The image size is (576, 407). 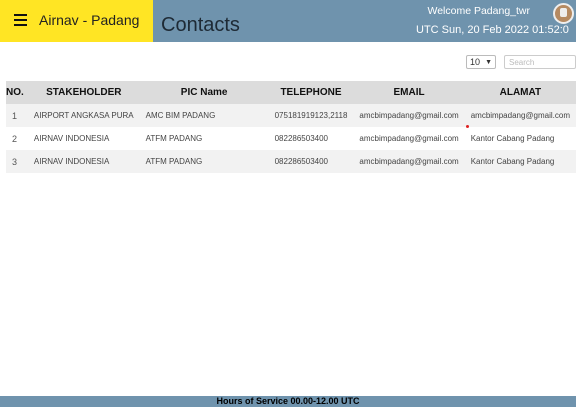 What do you see at coordinates (478, 11) in the screenshot?
I see `welcome-text: Welcome Padang_twr` at bounding box center [478, 11].